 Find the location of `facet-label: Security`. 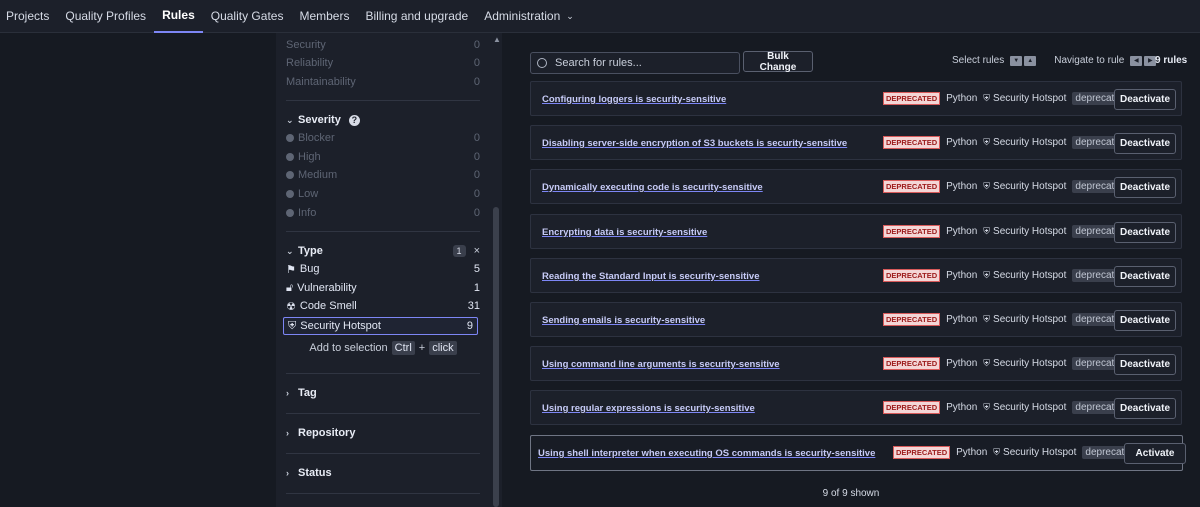

facet-label: Security is located at coordinates (306, 45).